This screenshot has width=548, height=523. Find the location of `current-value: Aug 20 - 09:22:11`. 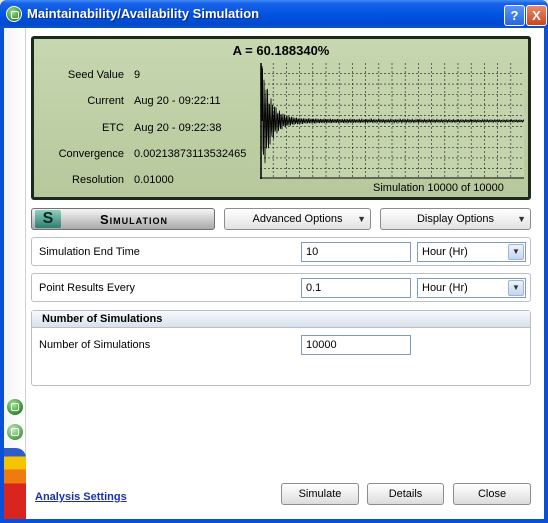

current-value: Aug 20 - 09:22:11 is located at coordinates (177, 101).